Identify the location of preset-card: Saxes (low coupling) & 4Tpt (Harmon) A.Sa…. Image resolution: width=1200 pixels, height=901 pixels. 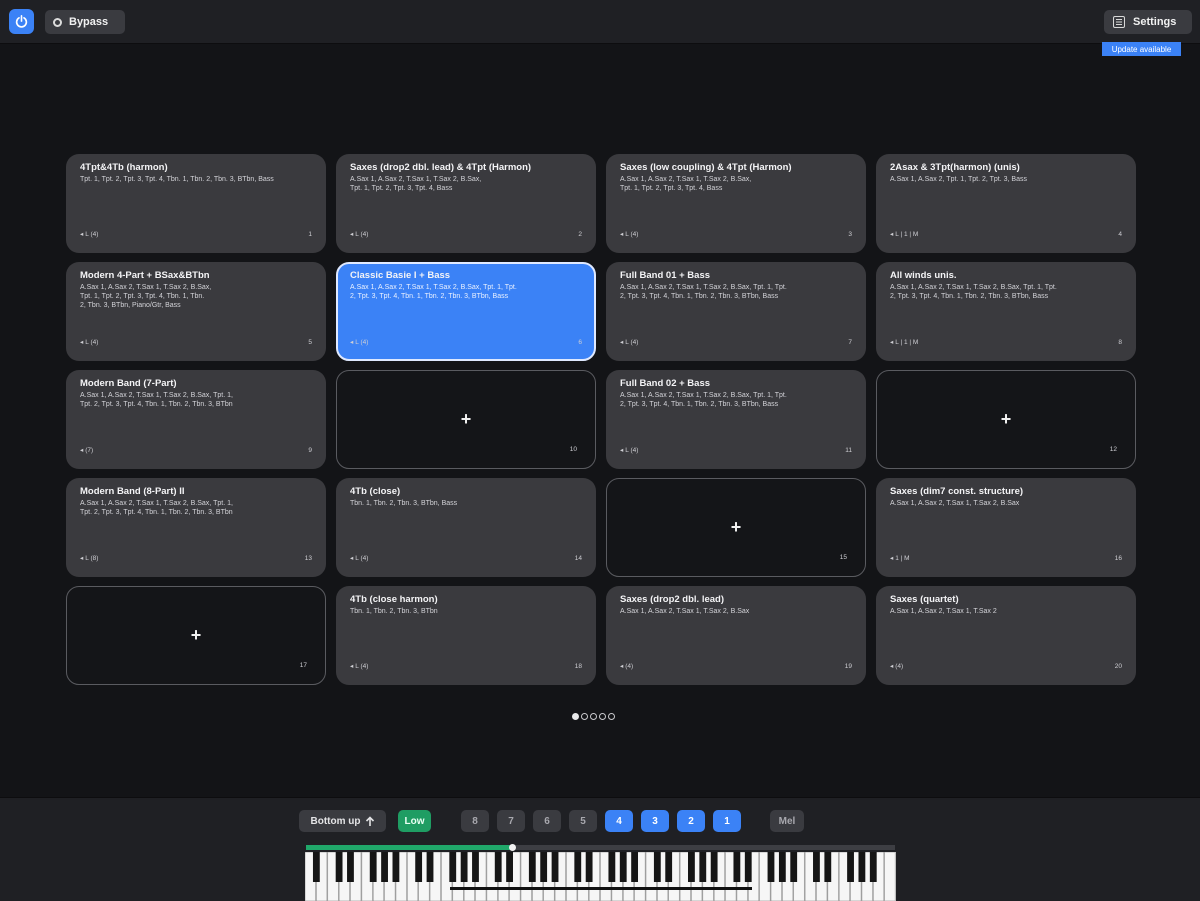
(736, 203).